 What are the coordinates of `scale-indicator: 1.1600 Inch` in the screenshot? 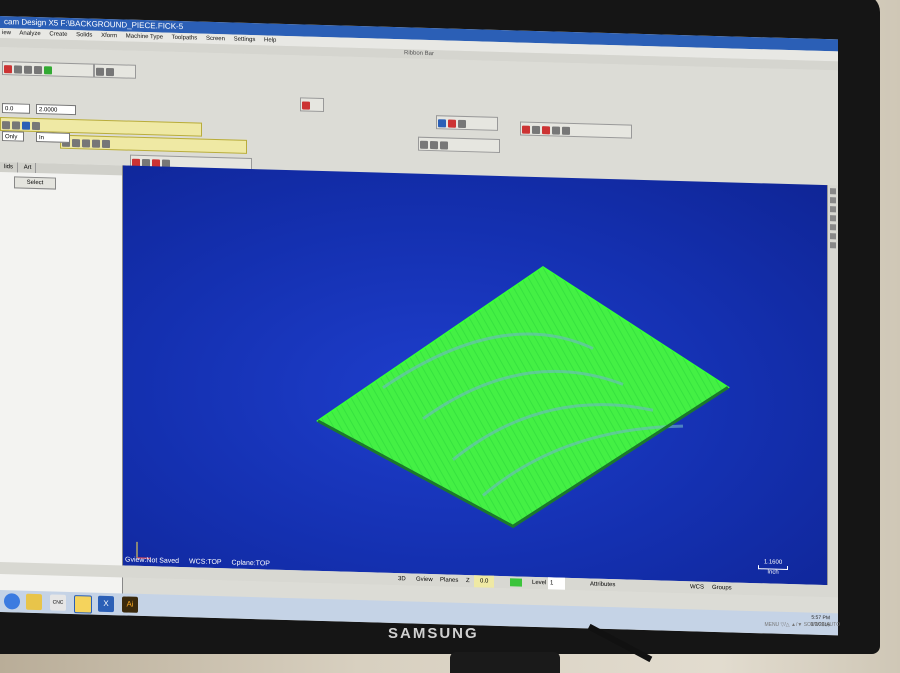 It's located at (773, 567).